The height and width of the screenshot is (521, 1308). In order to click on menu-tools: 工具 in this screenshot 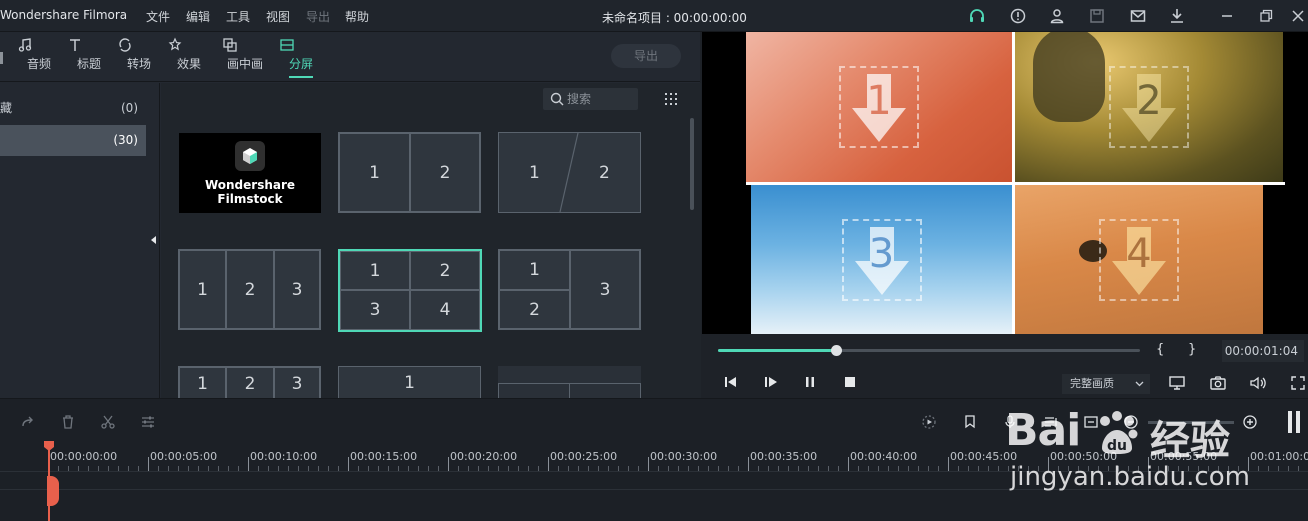, I will do `click(238, 16)`.